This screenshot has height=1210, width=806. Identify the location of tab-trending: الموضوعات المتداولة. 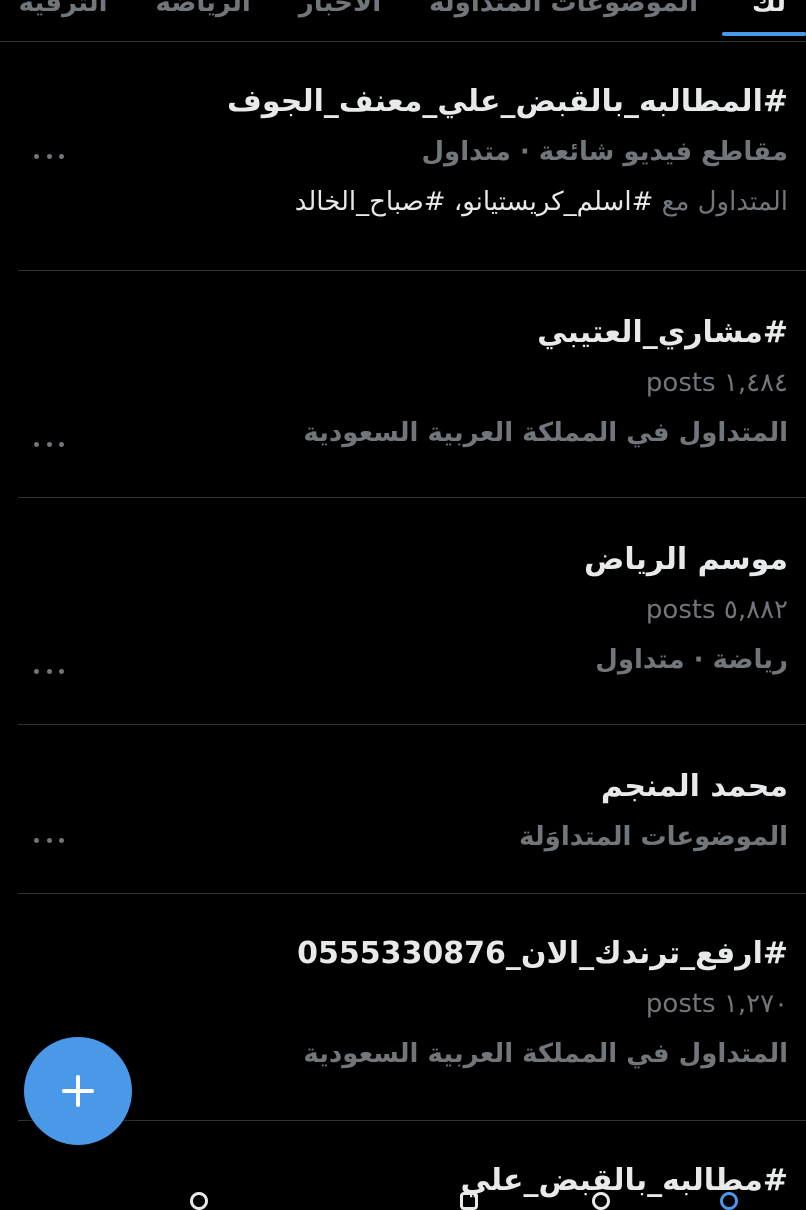
(563, 10).